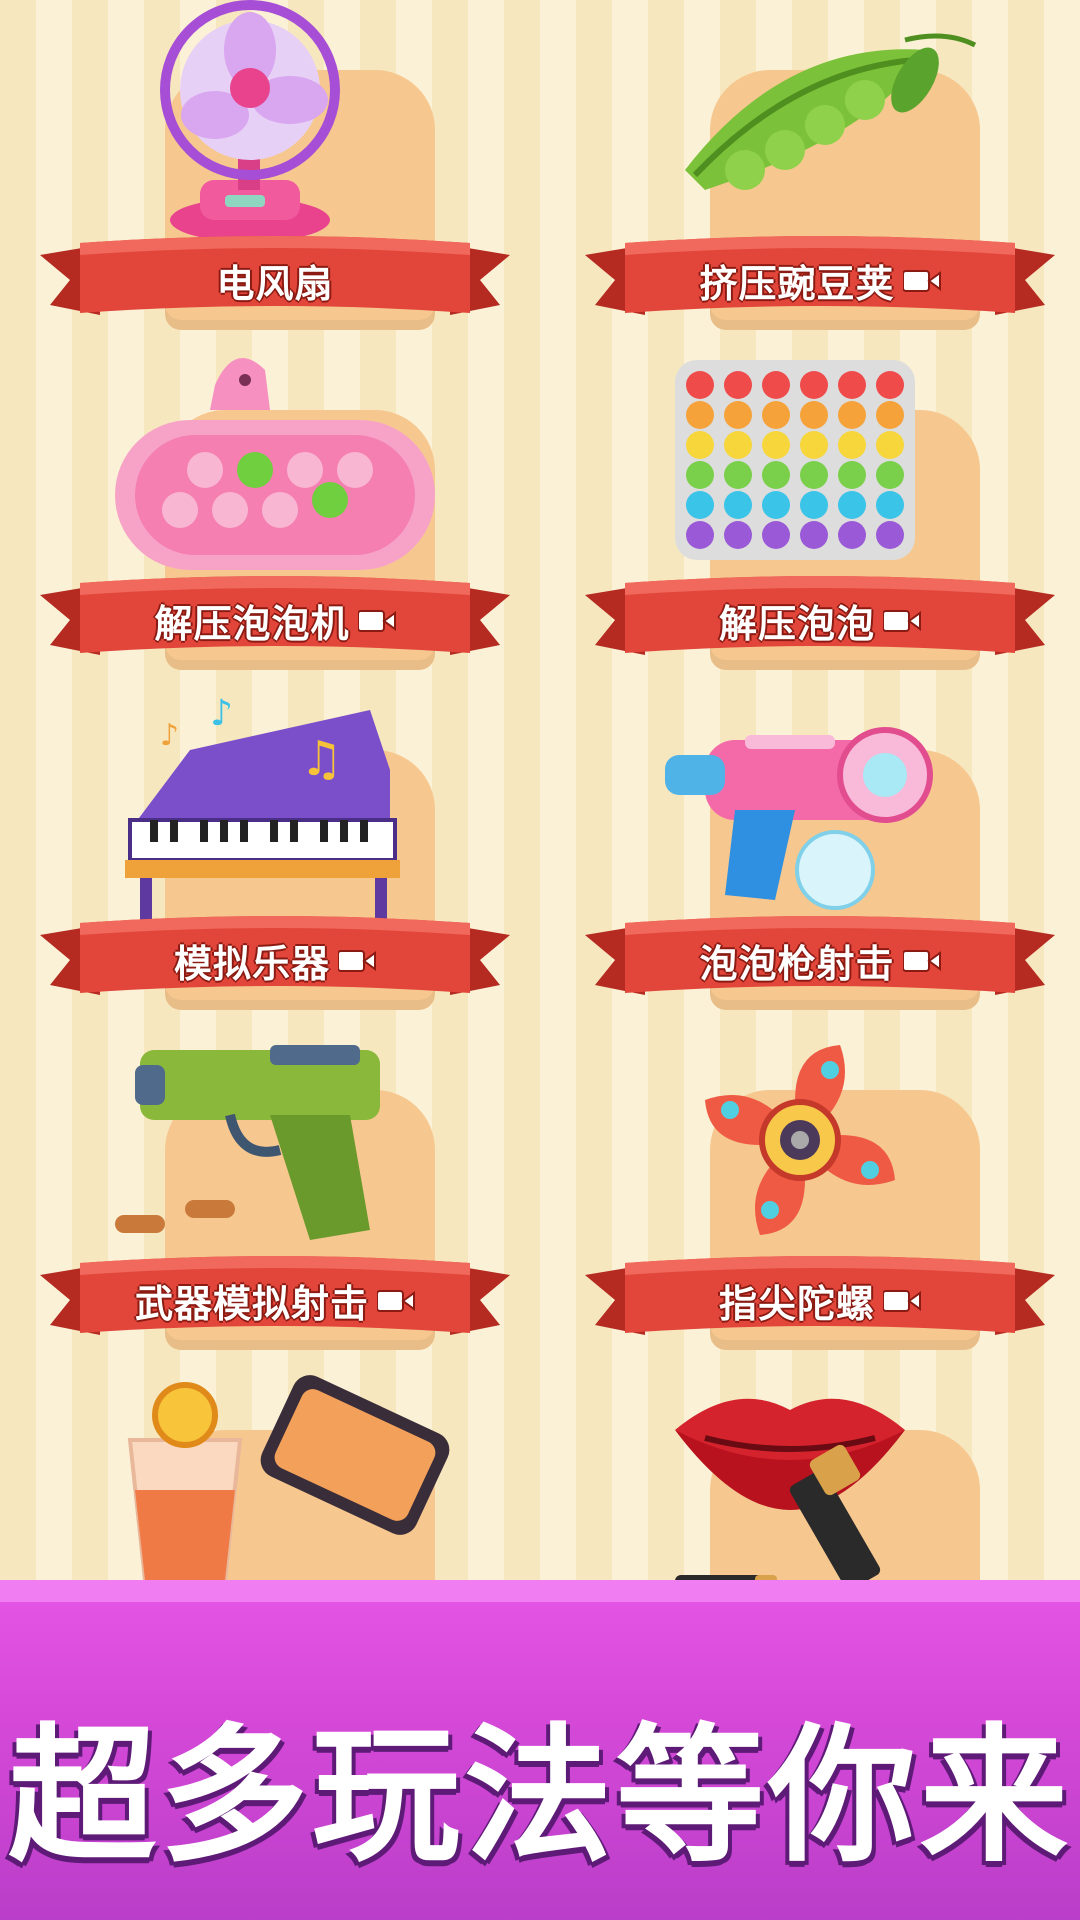 This screenshot has width=1080, height=1920. I want to click on game-card-piano: ♫ ♪ ♪ 模拟乐器, so click(275, 845).